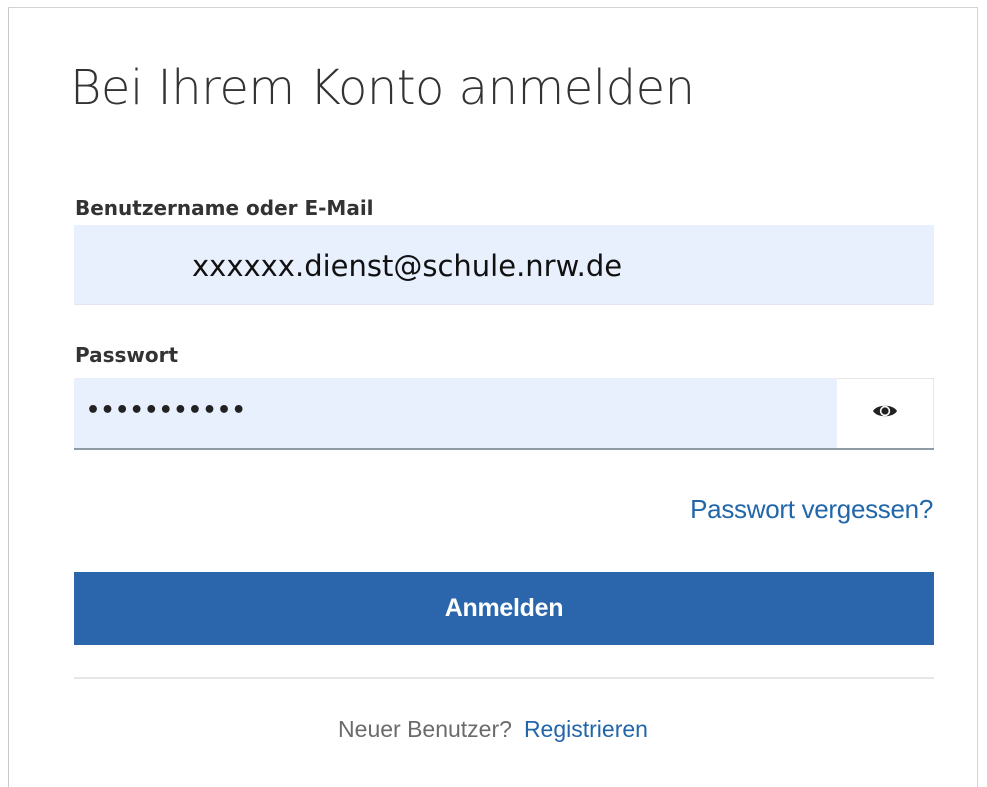 The image size is (987, 787). I want to click on login-button: Anmelden, so click(504, 608).